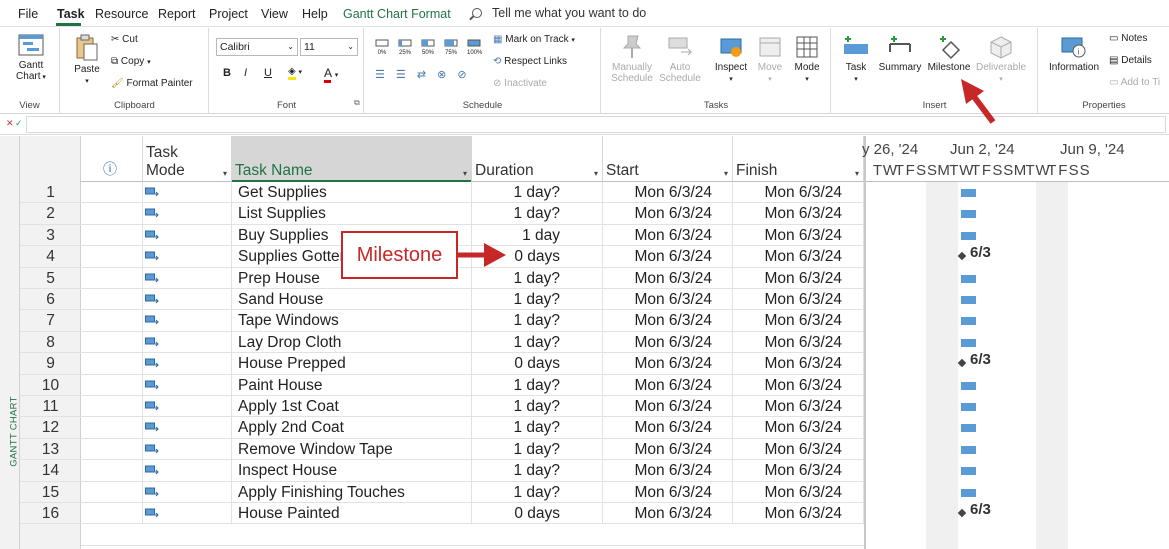 This screenshot has height=549, width=1169. What do you see at coordinates (352, 342) in the screenshot?
I see `task-name-cell: Lay Drop Cloth` at bounding box center [352, 342].